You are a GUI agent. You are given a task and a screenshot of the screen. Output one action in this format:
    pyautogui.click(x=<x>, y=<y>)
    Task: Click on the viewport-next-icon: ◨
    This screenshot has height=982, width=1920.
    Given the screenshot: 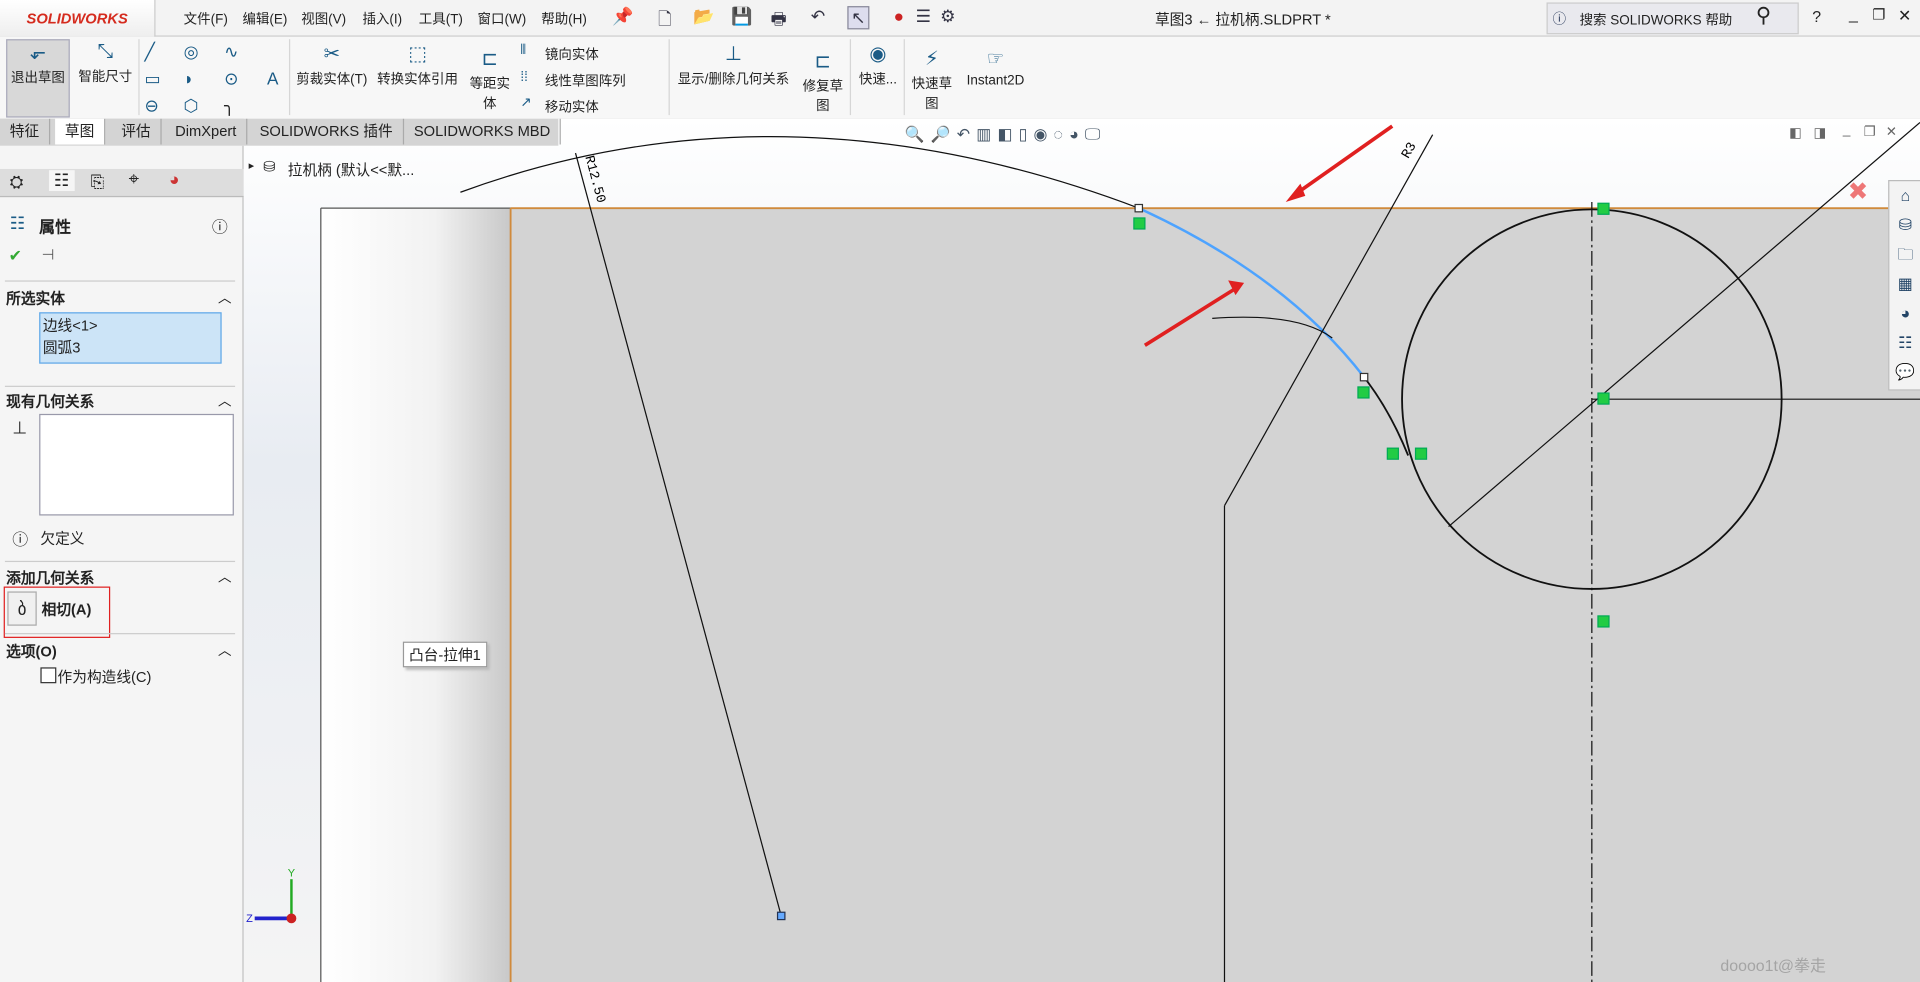 What is the action you would take?
    pyautogui.click(x=1819, y=133)
    